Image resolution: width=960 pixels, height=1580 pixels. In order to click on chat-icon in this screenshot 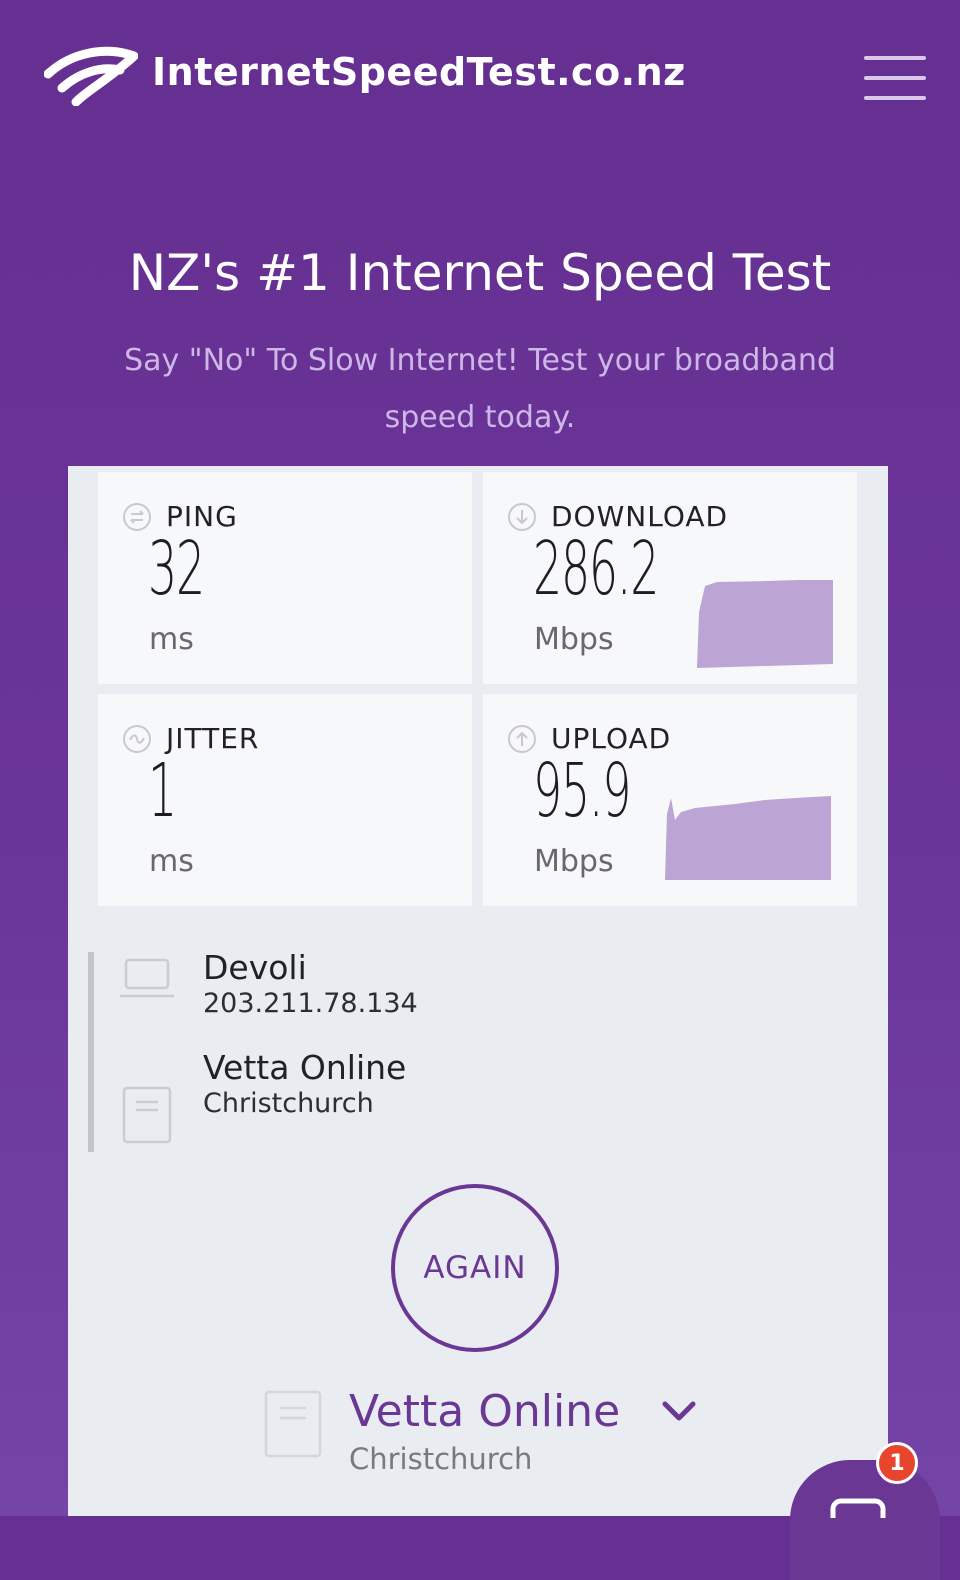, I will do `click(858, 1508)`.